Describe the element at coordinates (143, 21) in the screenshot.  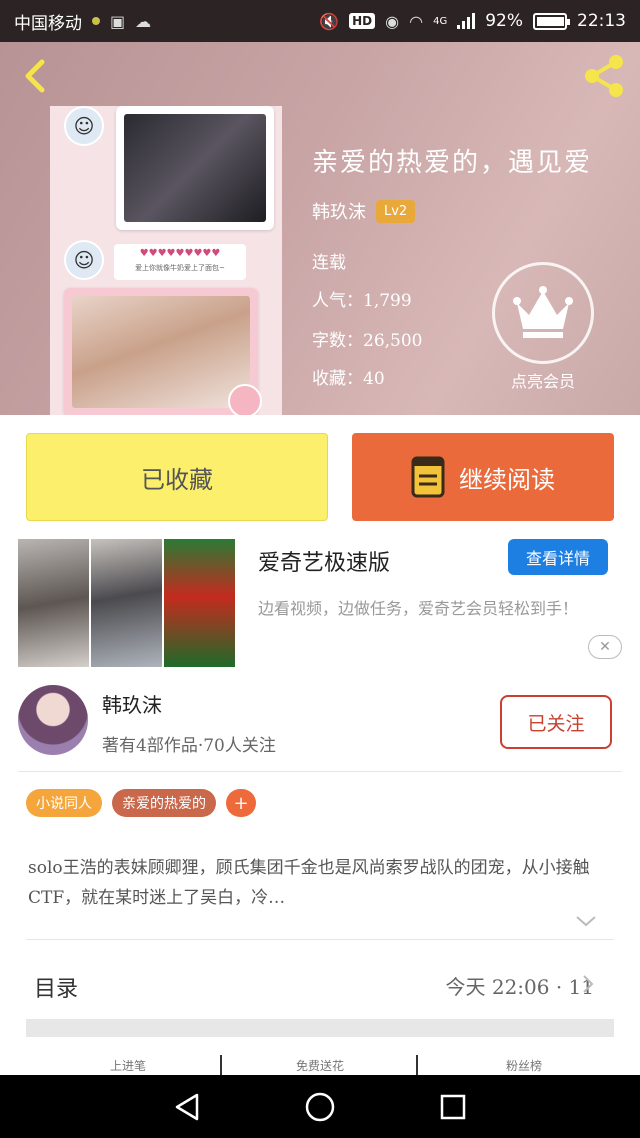
I see `weather-icon: ☁` at that location.